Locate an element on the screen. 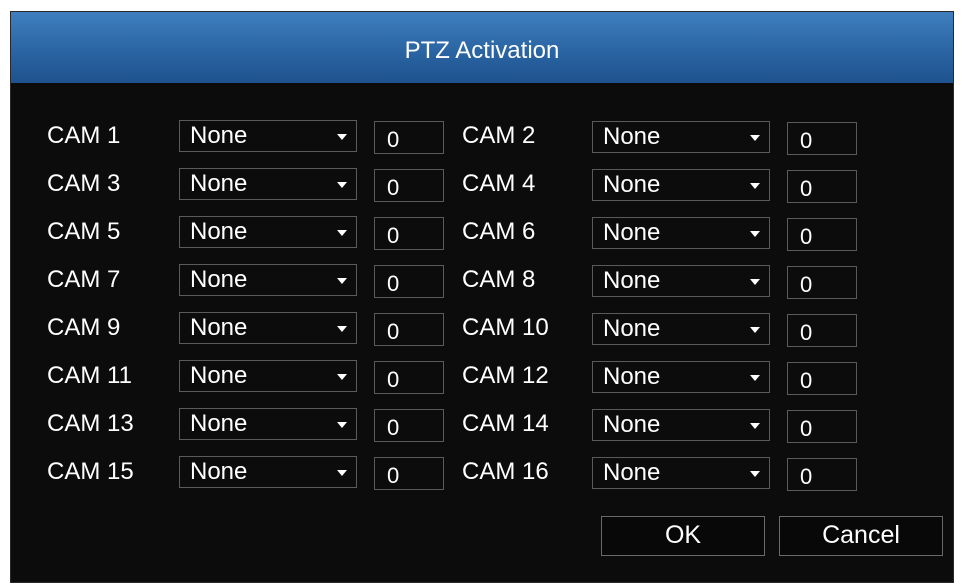 The height and width of the screenshot is (585, 968). cam-16-mode-select: None is located at coordinates (681, 473).